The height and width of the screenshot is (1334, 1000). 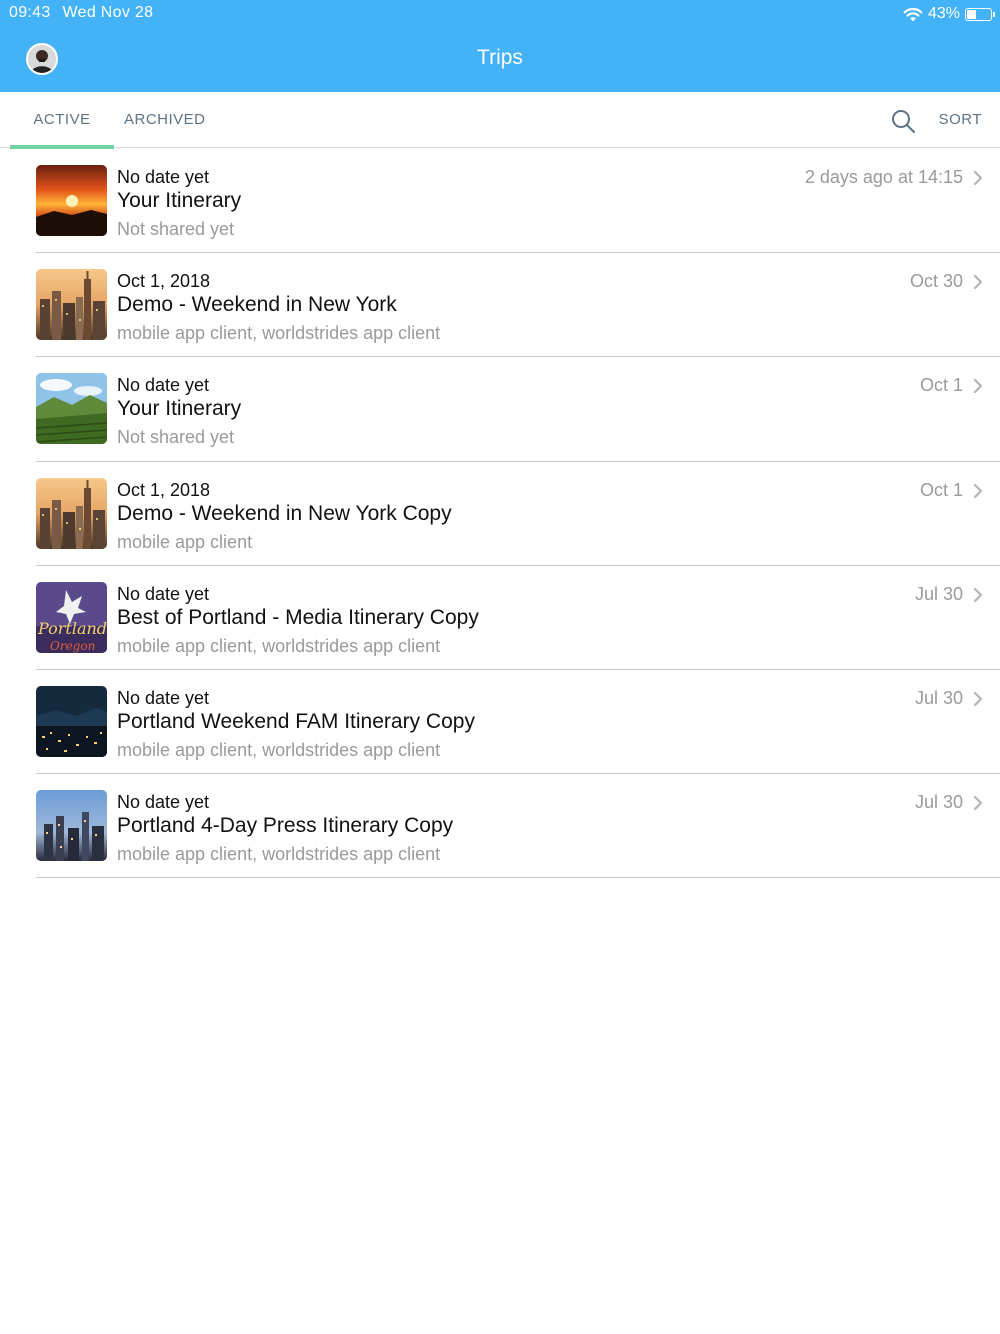 What do you see at coordinates (883, 177) in the screenshot?
I see `trip-updated: 2 days ago at 14:15` at bounding box center [883, 177].